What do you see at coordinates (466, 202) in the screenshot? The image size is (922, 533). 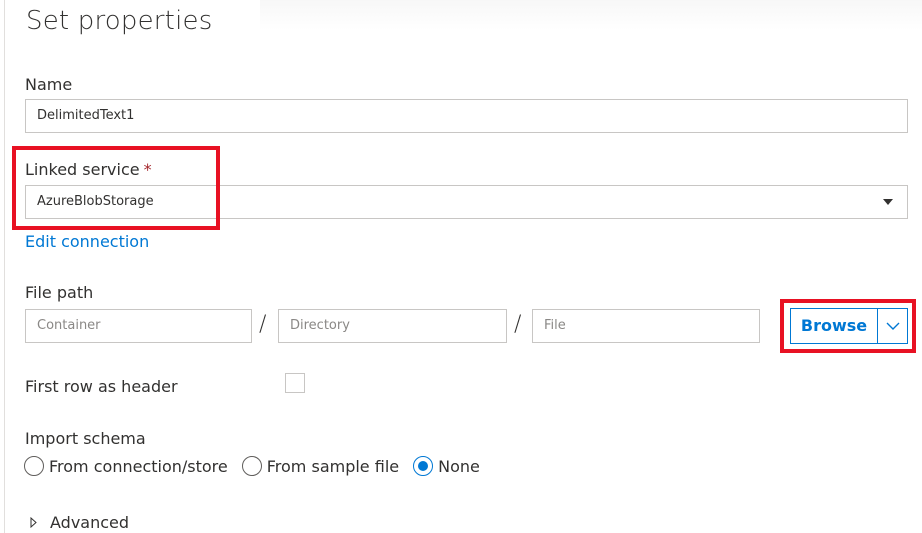 I see `linked-service-select: AzureBlobStorage` at bounding box center [466, 202].